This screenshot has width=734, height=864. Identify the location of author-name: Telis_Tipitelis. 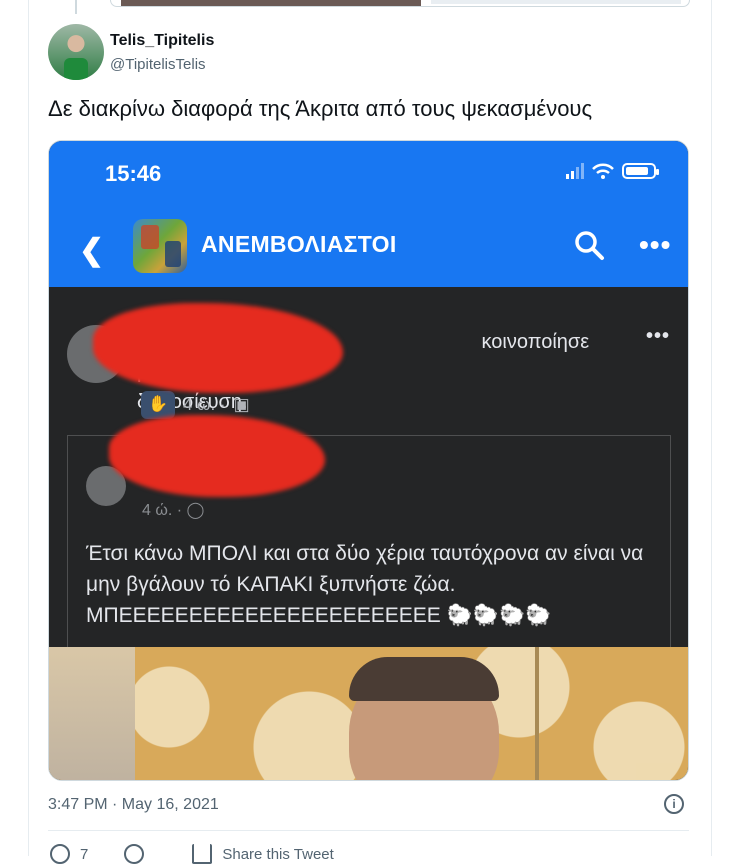
(162, 41).